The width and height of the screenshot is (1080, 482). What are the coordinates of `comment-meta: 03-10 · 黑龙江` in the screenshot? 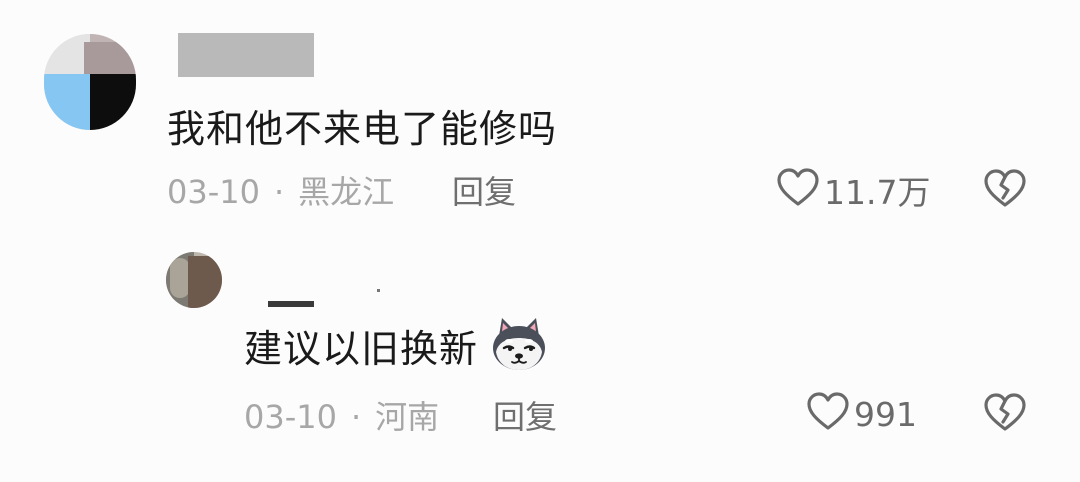 It's located at (280, 190).